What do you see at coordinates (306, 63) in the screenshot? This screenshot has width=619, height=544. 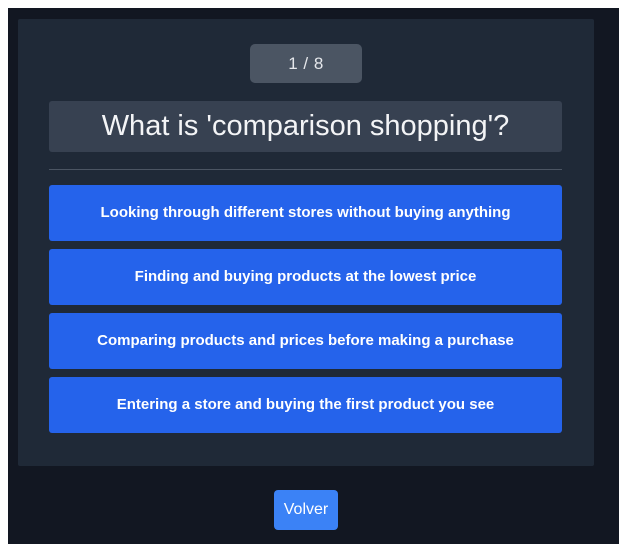 I see `question-progress-badge: 1 / 8` at bounding box center [306, 63].